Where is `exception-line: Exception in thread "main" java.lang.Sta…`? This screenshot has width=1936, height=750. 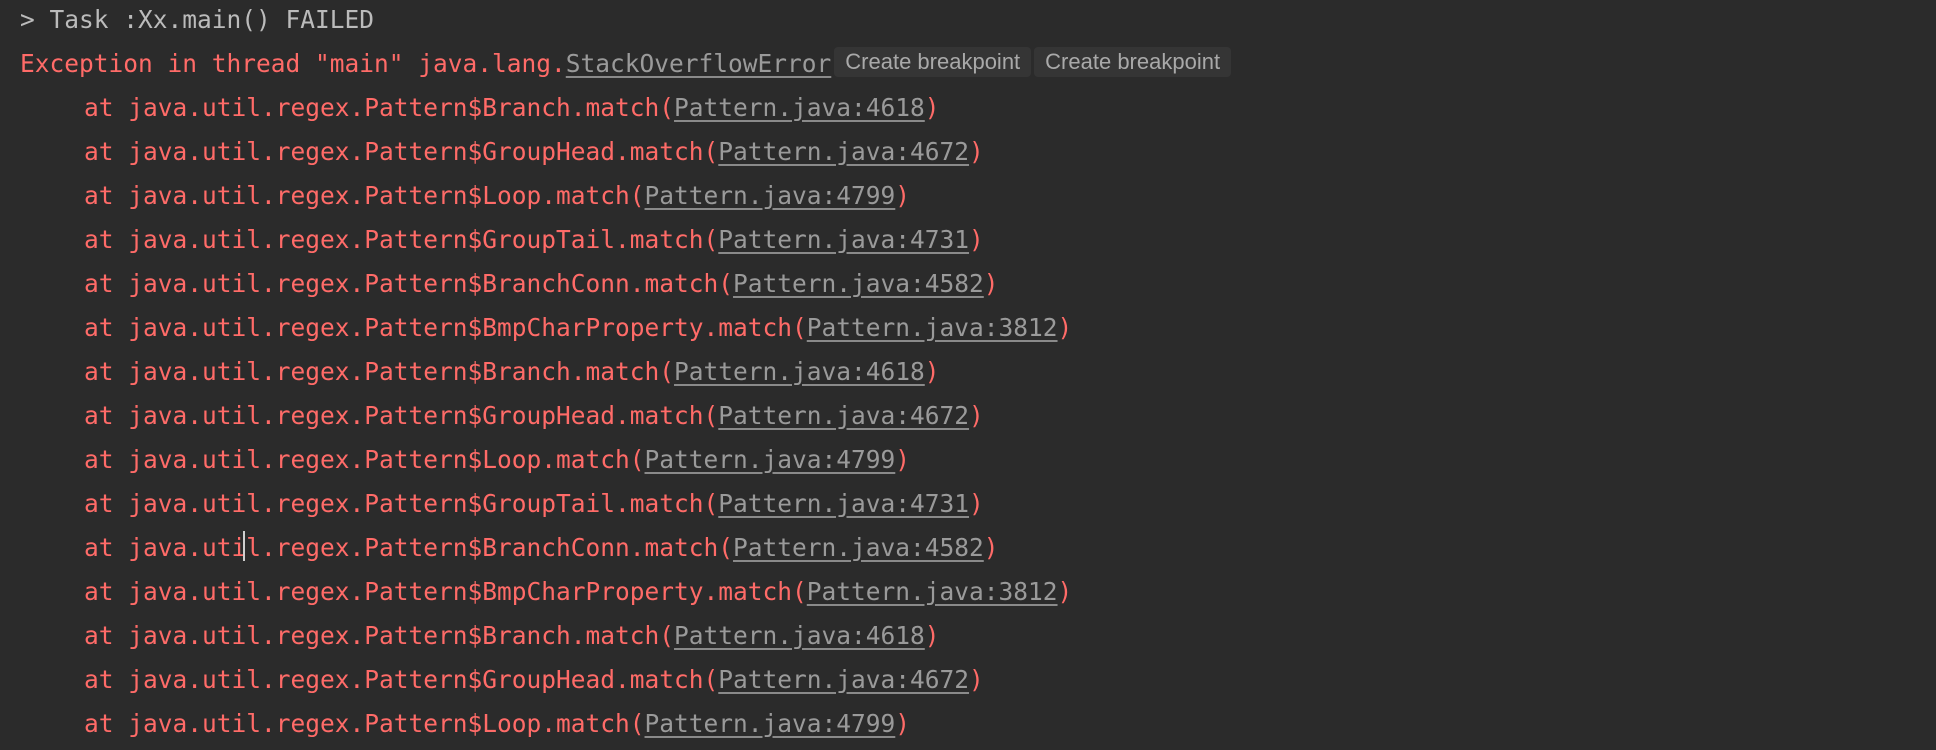 exception-line: Exception in thread "main" java.lang.Sta… is located at coordinates (626, 64).